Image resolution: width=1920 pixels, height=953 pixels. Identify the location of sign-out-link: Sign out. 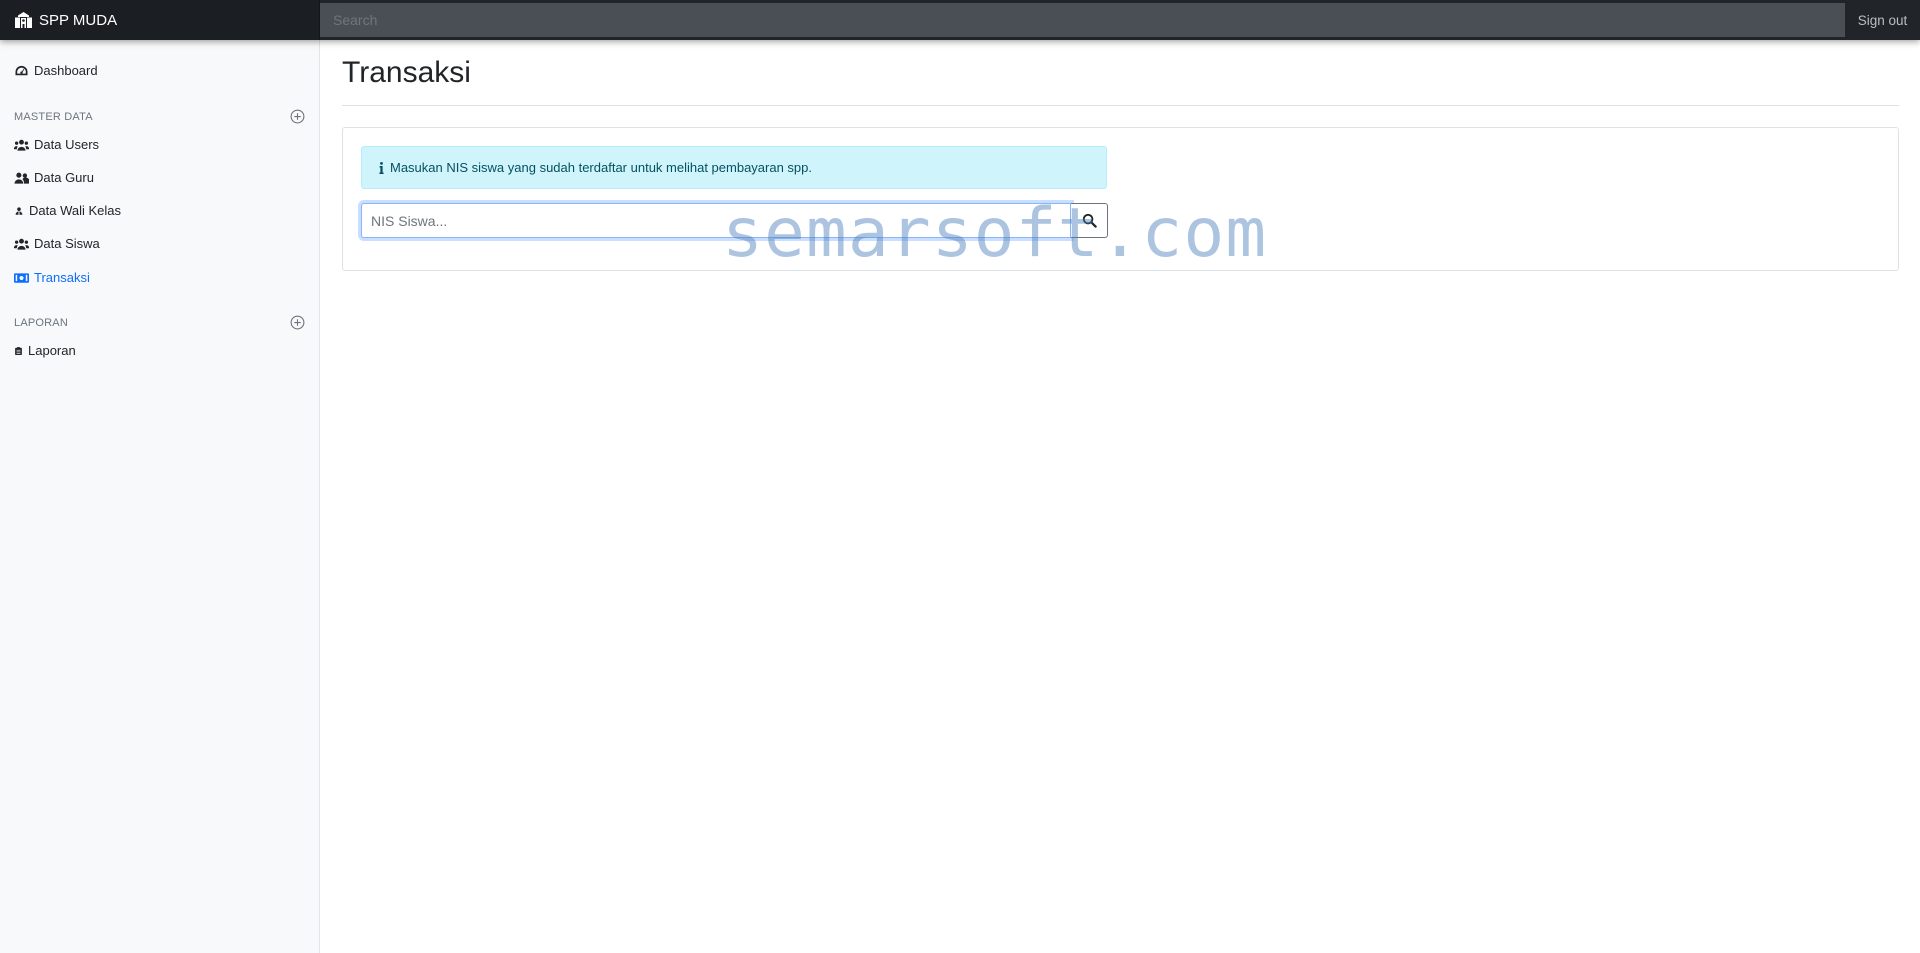
(1882, 20).